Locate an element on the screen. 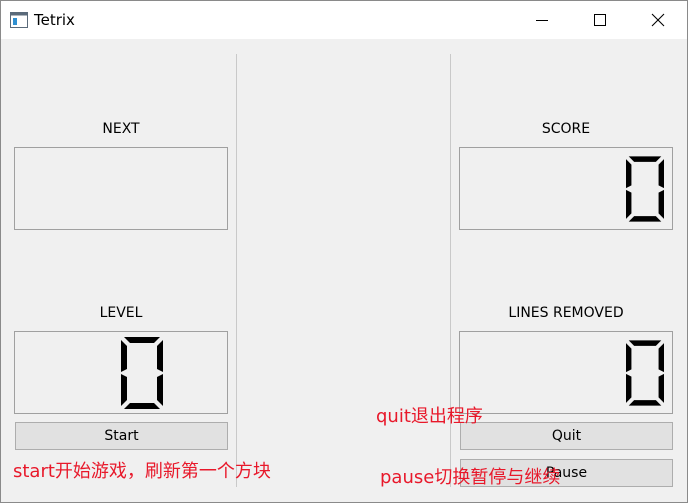  maximize-button is located at coordinates (600, 20).